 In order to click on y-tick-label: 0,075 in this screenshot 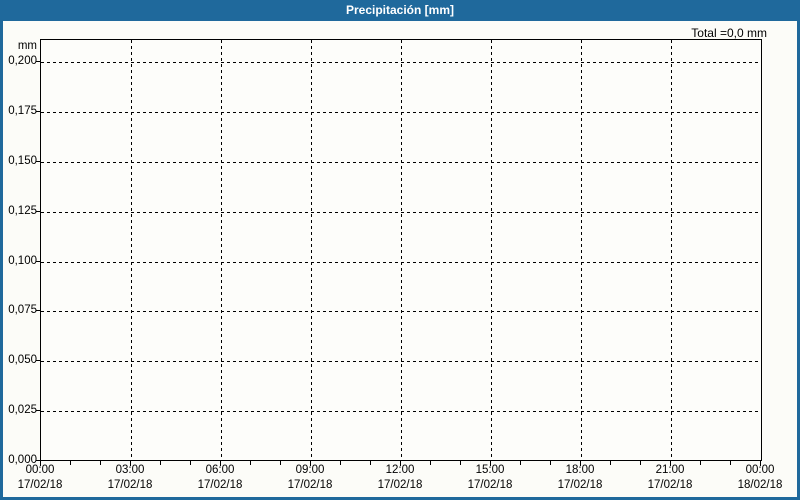, I will do `click(22, 310)`.